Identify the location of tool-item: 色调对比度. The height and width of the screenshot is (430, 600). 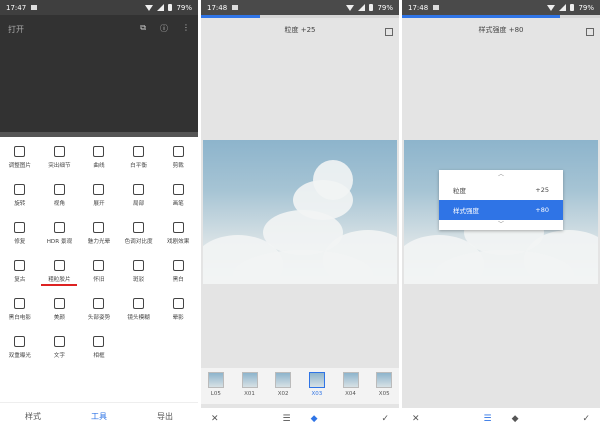
(139, 236).